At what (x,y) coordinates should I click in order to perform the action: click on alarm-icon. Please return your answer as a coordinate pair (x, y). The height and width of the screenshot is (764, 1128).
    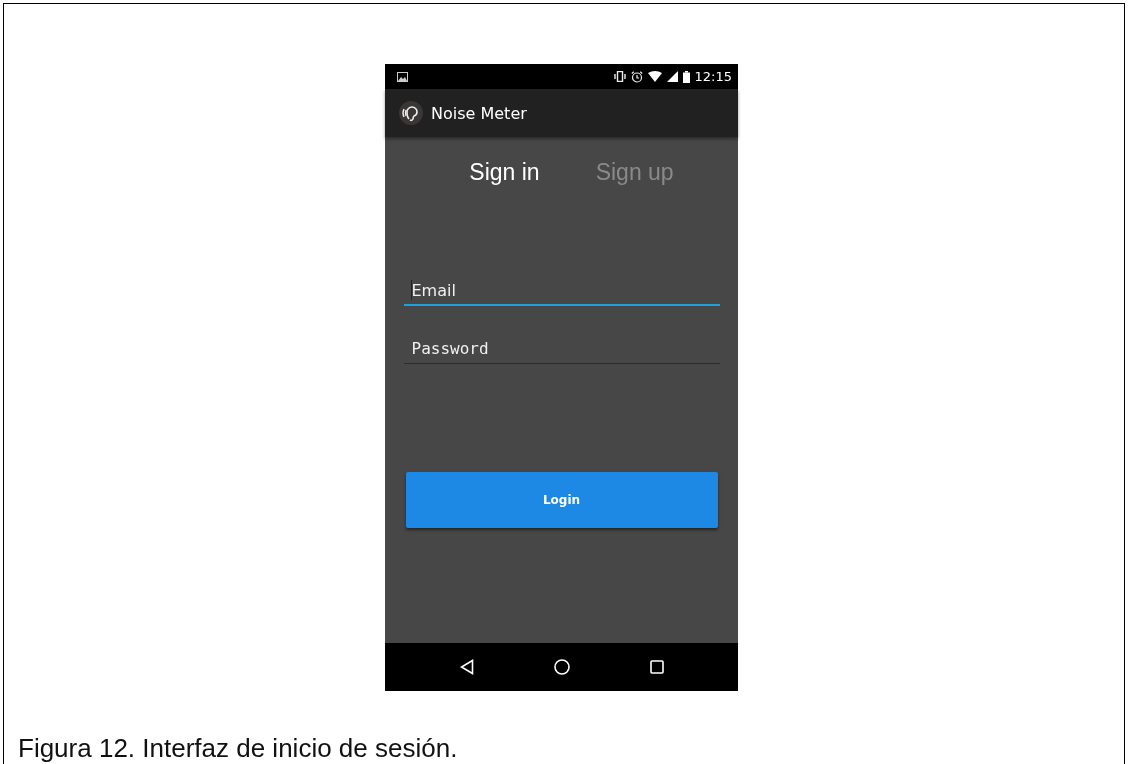
    Looking at the image, I should click on (636, 76).